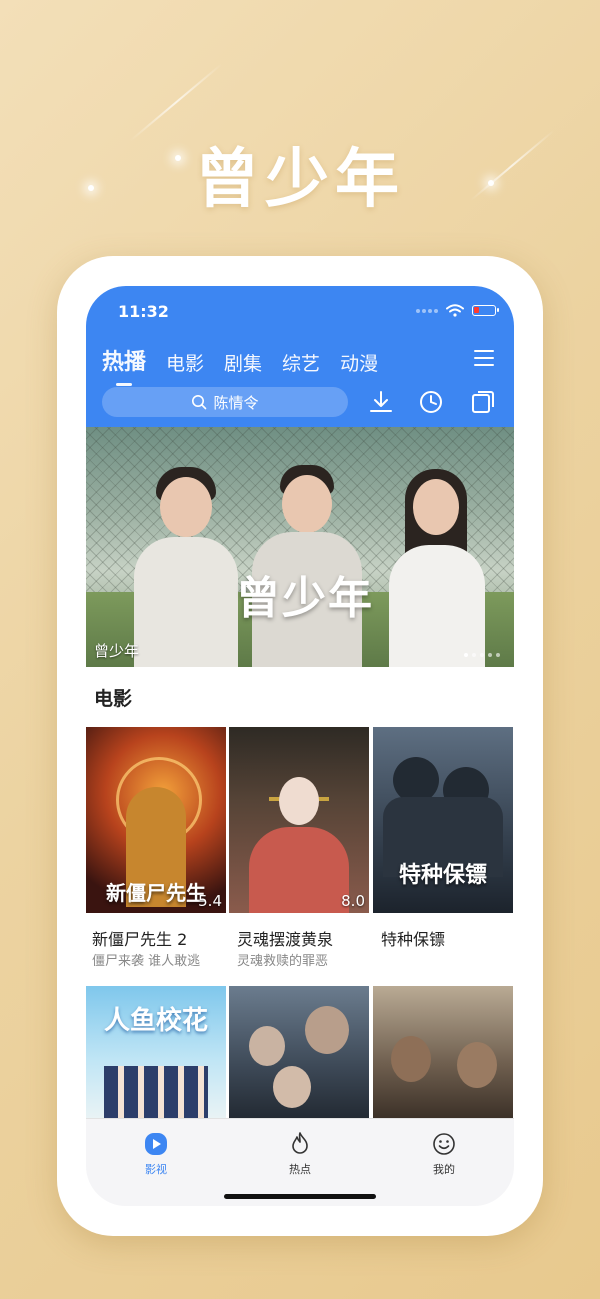  What do you see at coordinates (455, 310) in the screenshot?
I see `wifi-icon` at bounding box center [455, 310].